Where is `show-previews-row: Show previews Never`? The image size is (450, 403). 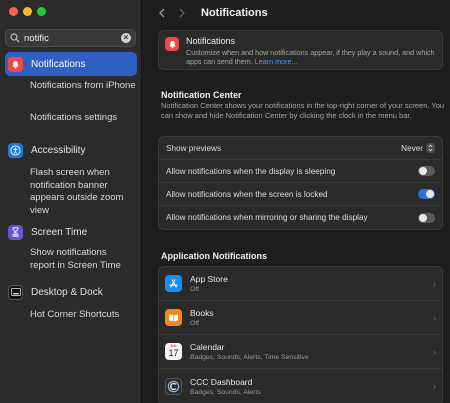 show-previews-row: Show previews Never is located at coordinates (300, 148).